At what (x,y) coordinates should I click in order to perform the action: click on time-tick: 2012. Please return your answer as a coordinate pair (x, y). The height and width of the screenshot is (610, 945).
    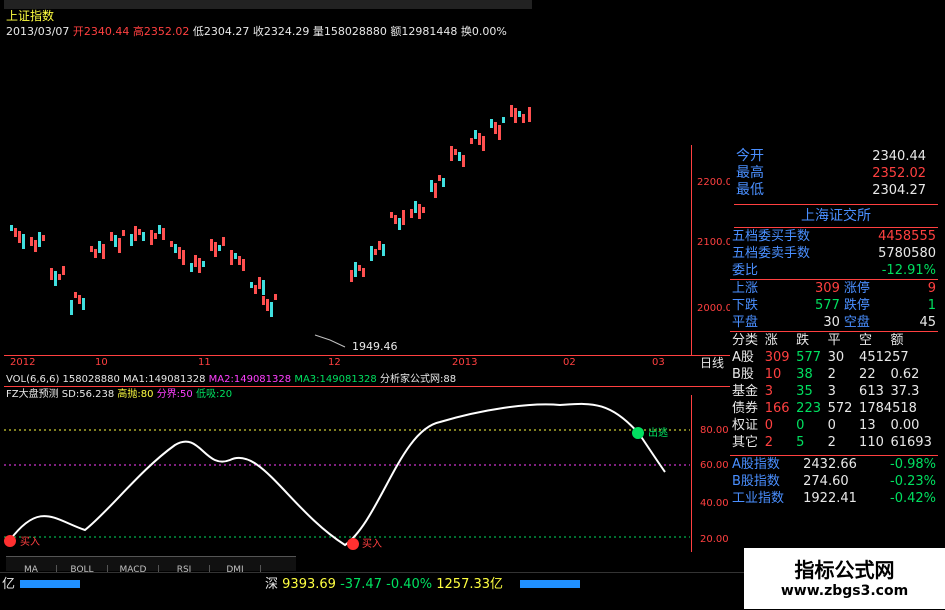
    Looking at the image, I should click on (23, 362).